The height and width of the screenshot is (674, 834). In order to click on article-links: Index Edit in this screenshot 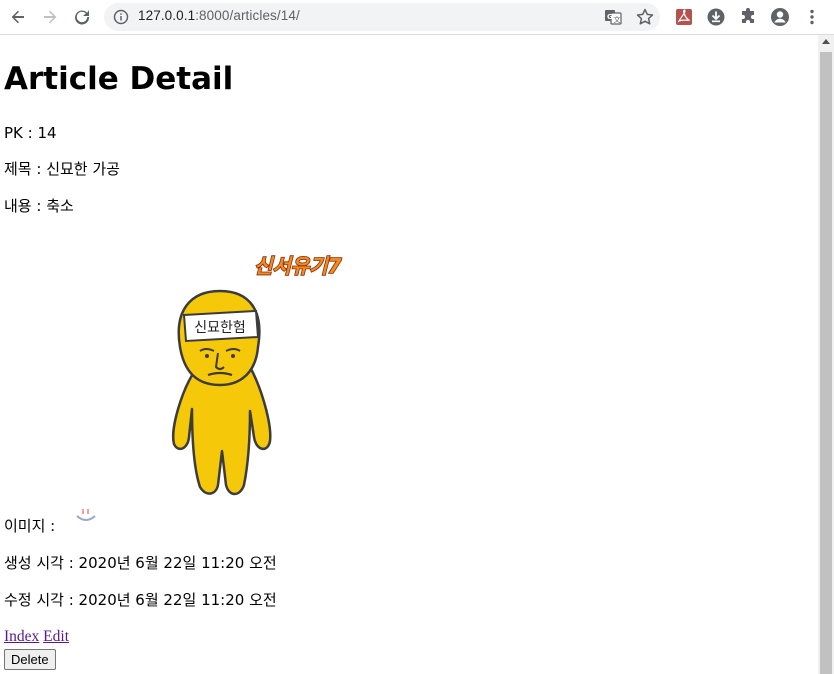, I will do `click(36, 637)`.